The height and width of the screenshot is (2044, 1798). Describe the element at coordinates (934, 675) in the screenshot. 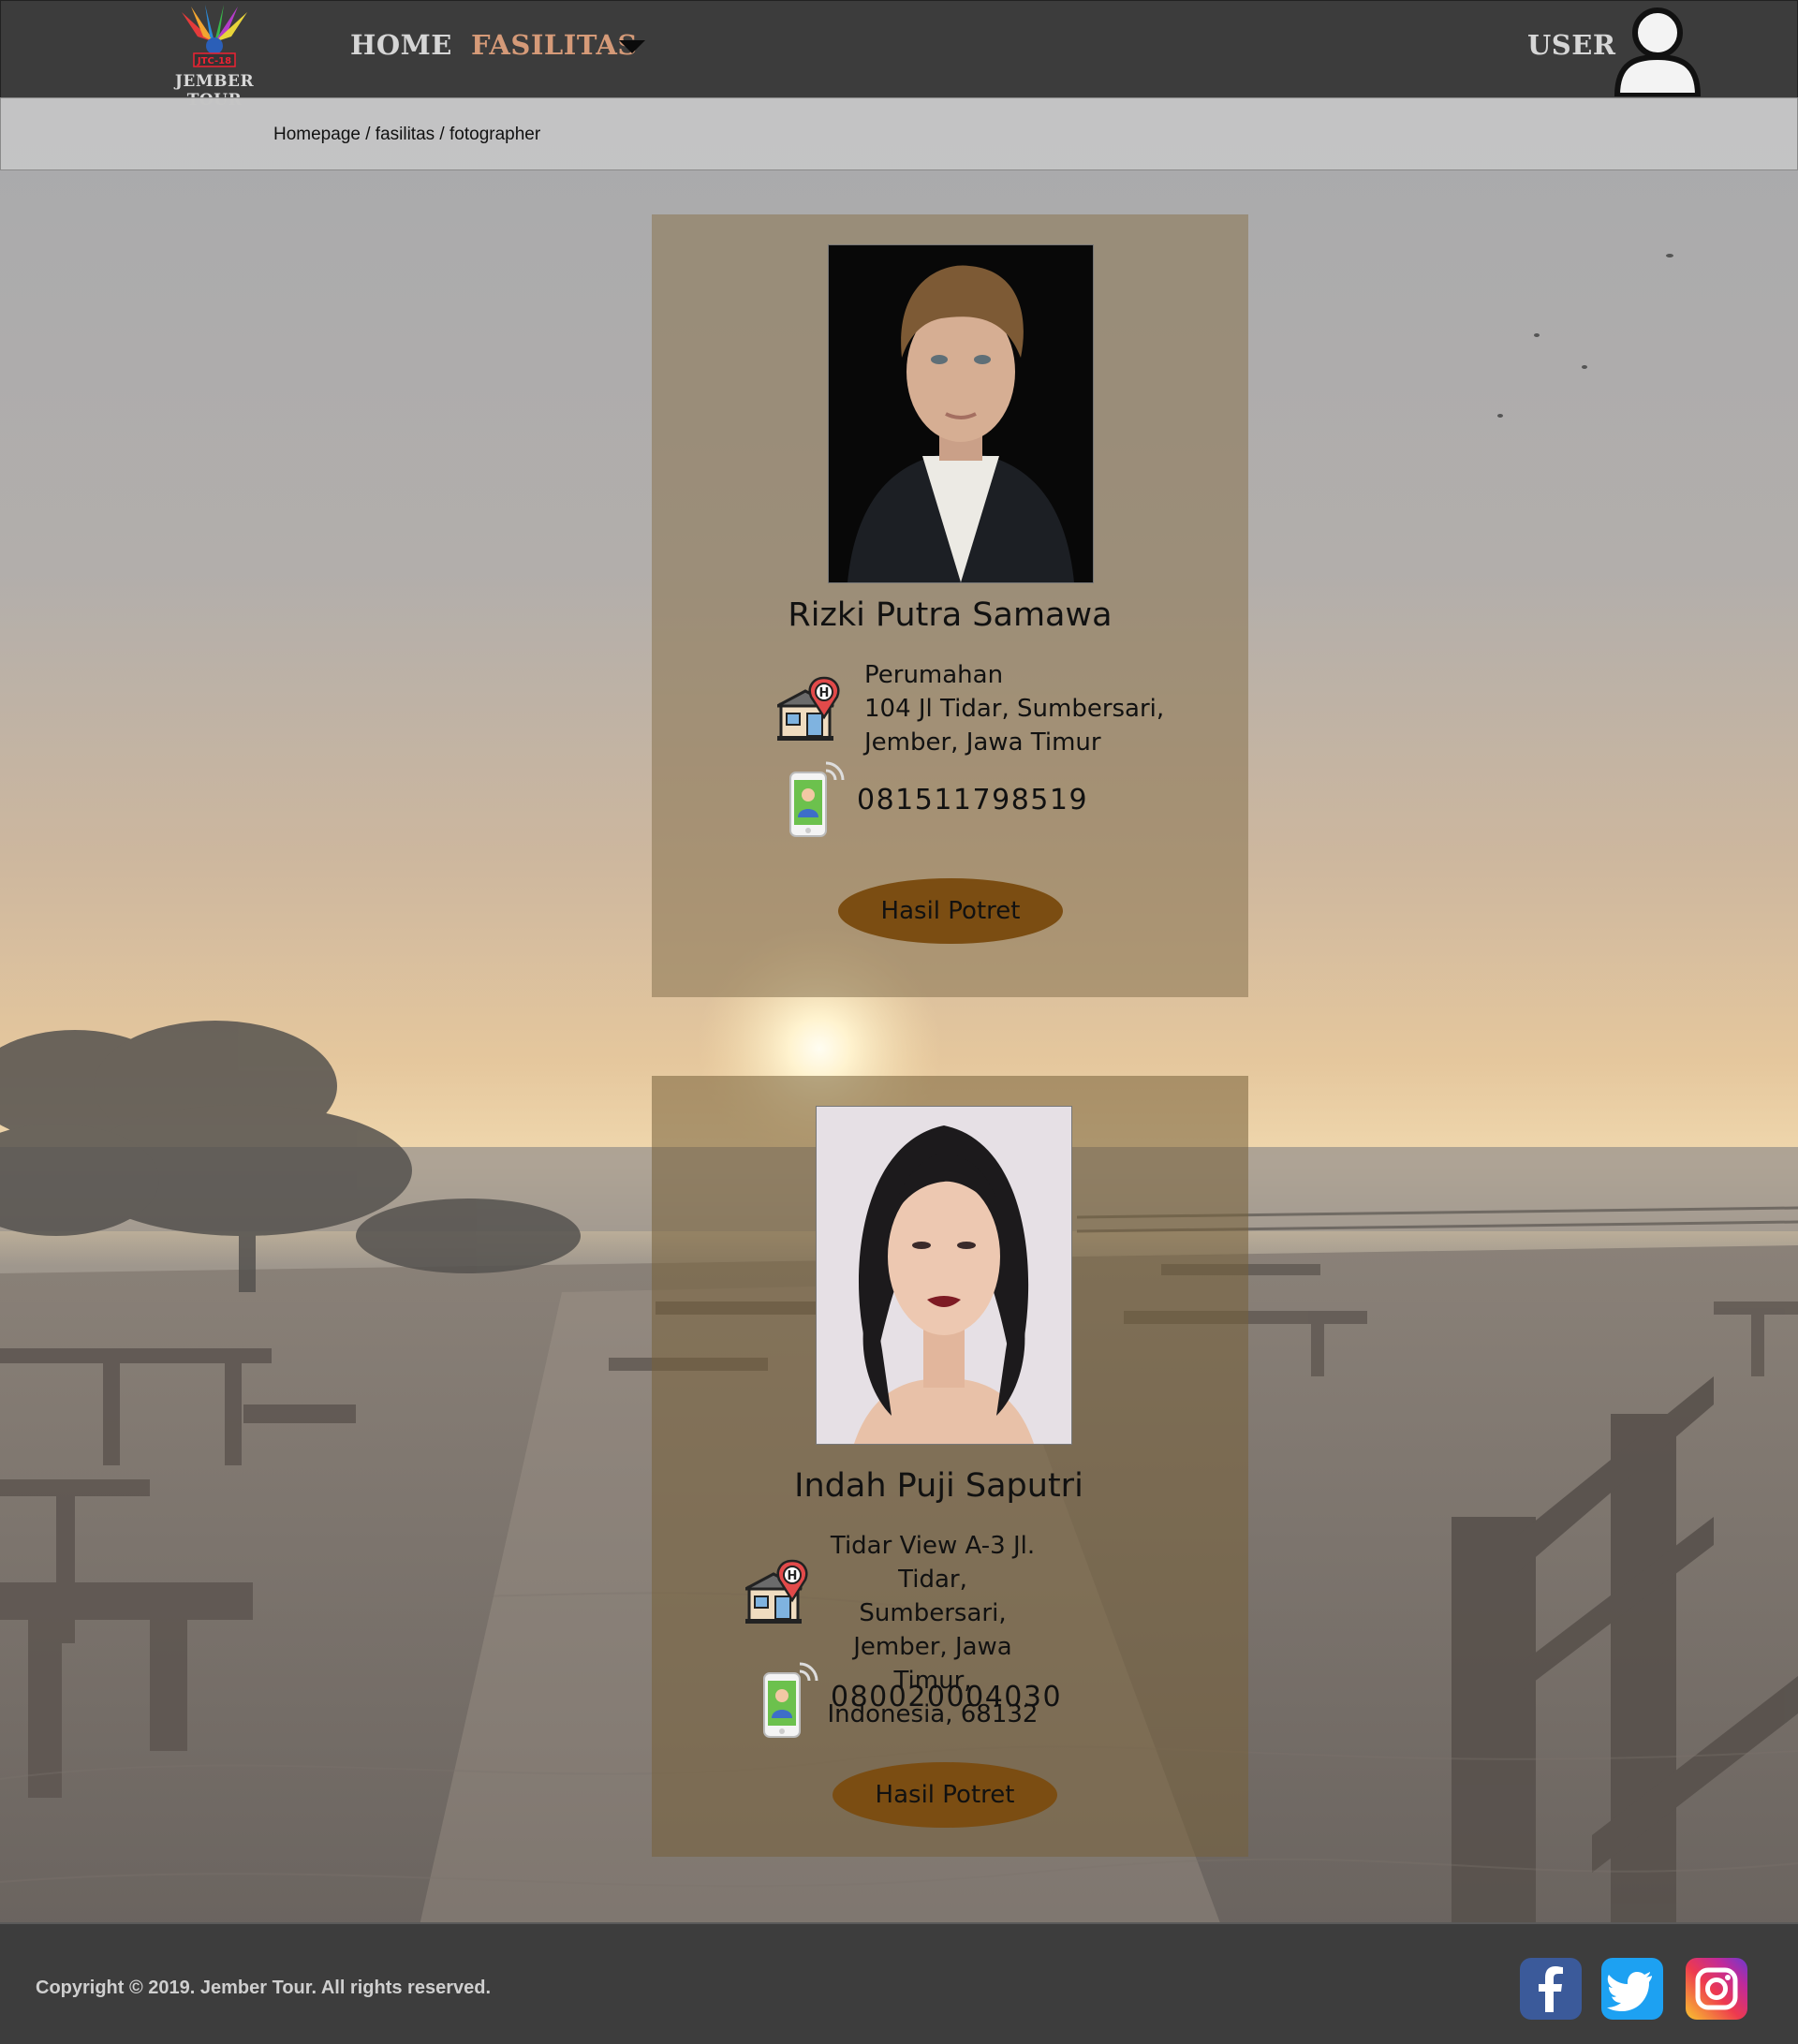

I see `address-line: Perumahan` at that location.